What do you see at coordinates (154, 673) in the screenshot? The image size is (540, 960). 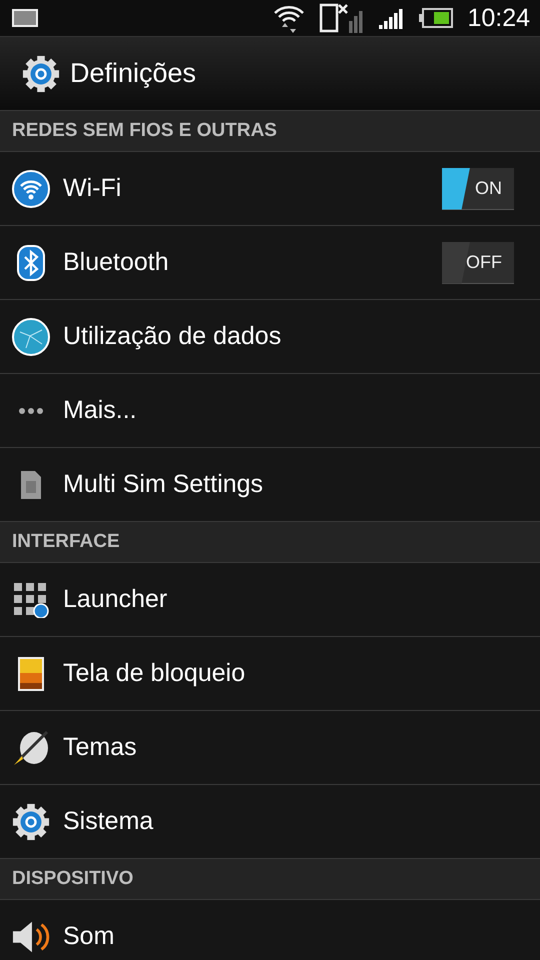 I see `item-label: Tela de bloqueio` at bounding box center [154, 673].